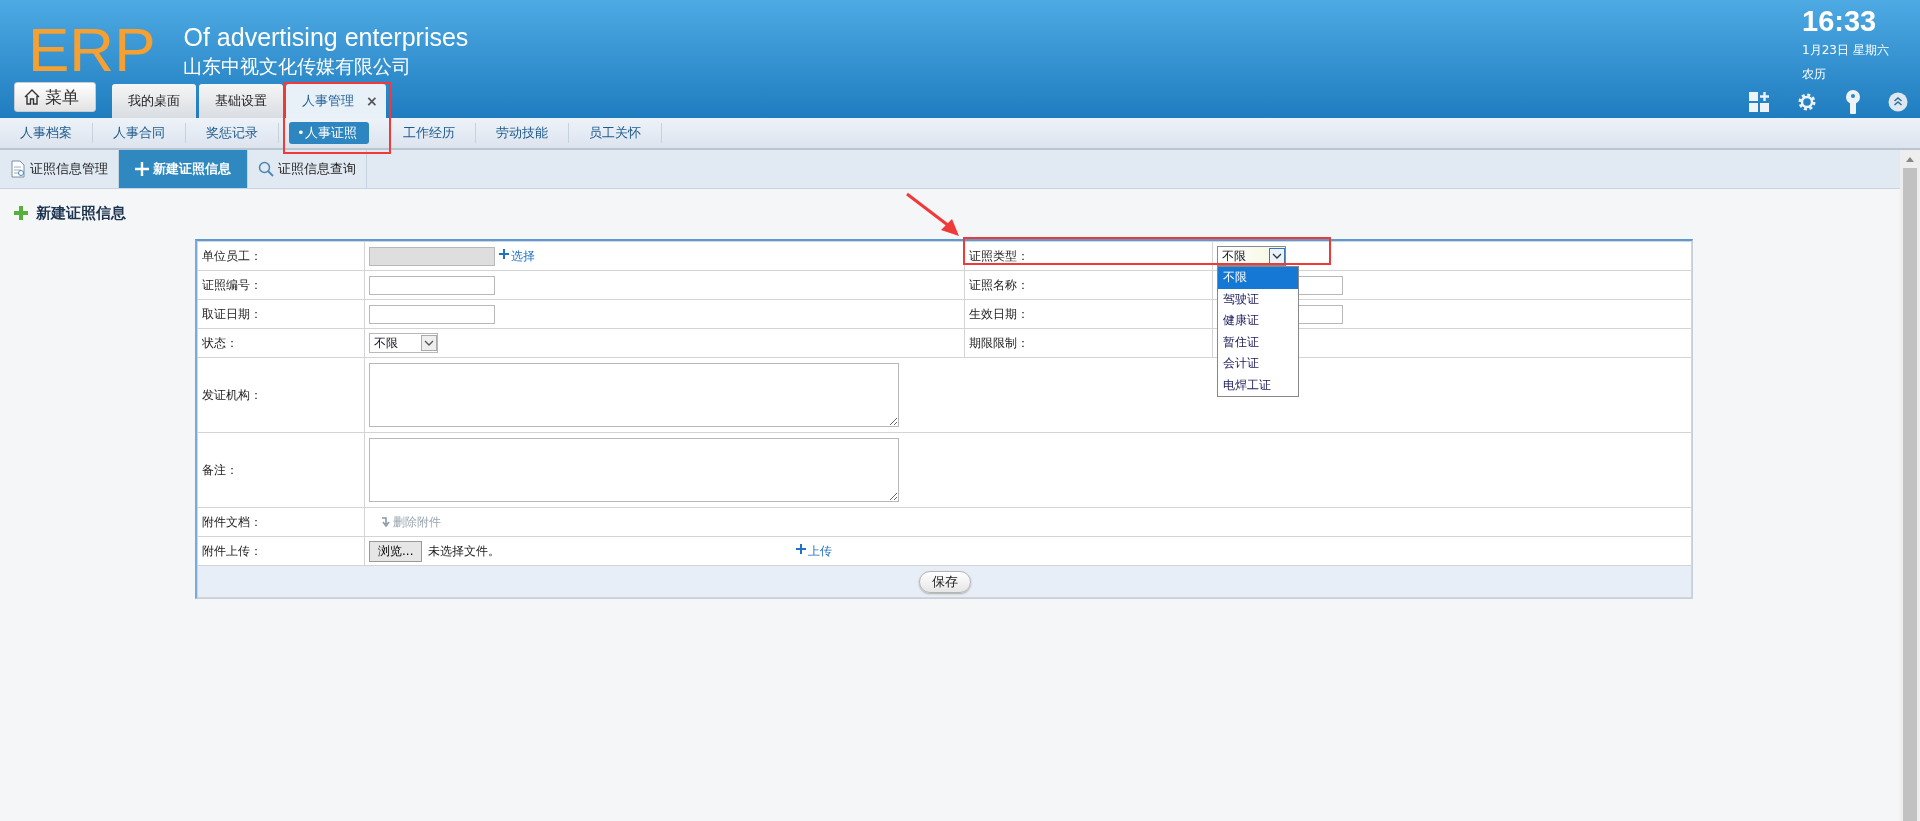 The image size is (1920, 821). I want to click on subnav-item: 人事档案, so click(46, 133).